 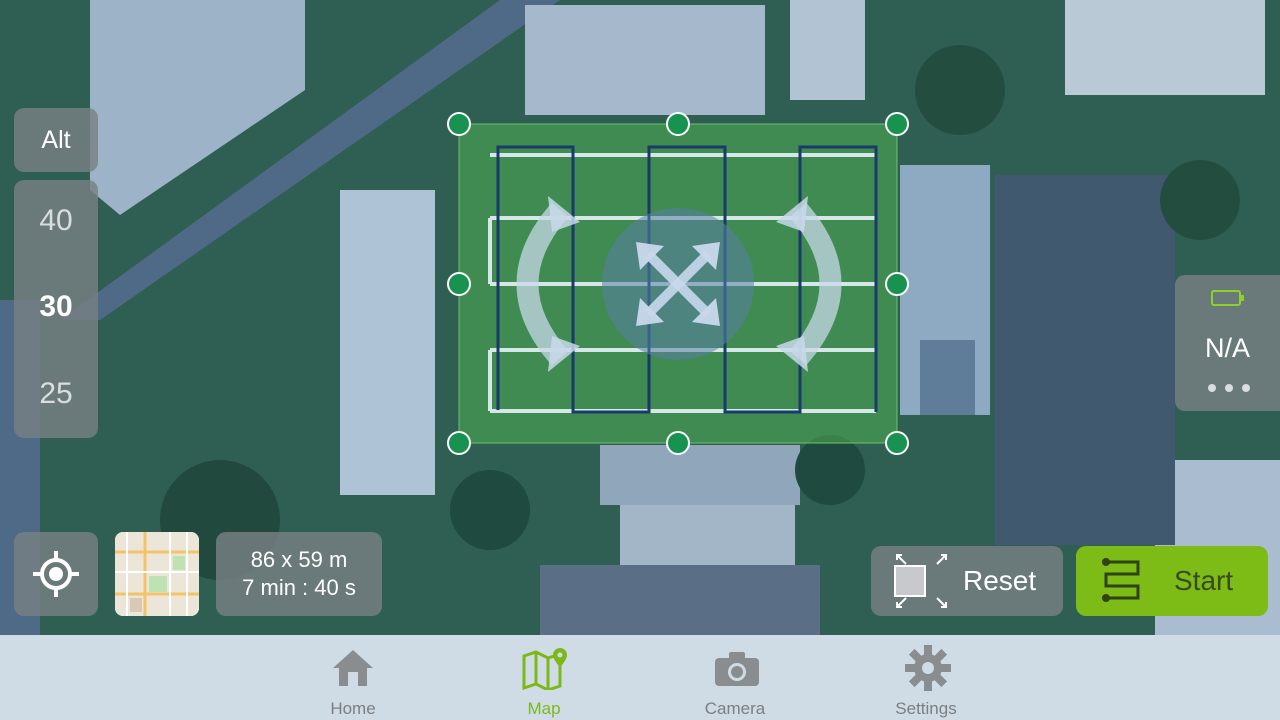 What do you see at coordinates (1227, 298) in the screenshot?
I see `battery-icon` at bounding box center [1227, 298].